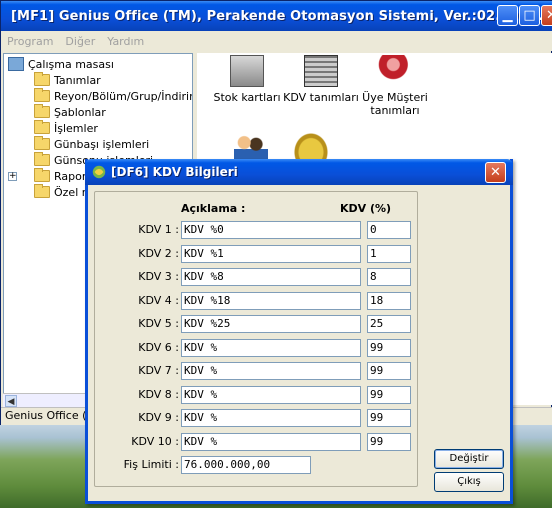 The height and width of the screenshot is (508, 552). What do you see at coordinates (80, 41) in the screenshot?
I see `menu-diger: Diğer` at bounding box center [80, 41].